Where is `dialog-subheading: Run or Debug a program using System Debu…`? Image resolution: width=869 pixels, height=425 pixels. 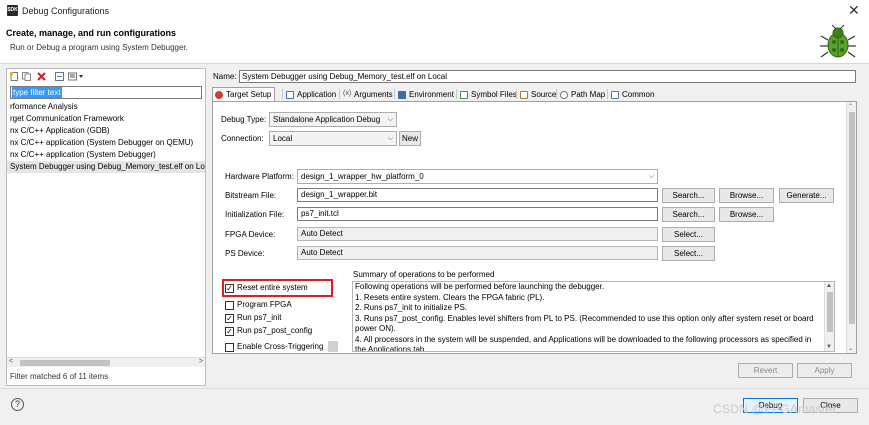 dialog-subheading: Run or Debug a program using System Debu… is located at coordinates (99, 47).